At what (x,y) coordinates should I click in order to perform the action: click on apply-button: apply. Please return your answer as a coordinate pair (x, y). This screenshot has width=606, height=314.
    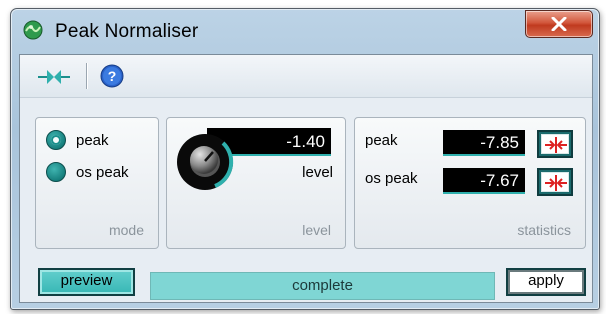
    Looking at the image, I should click on (546, 282).